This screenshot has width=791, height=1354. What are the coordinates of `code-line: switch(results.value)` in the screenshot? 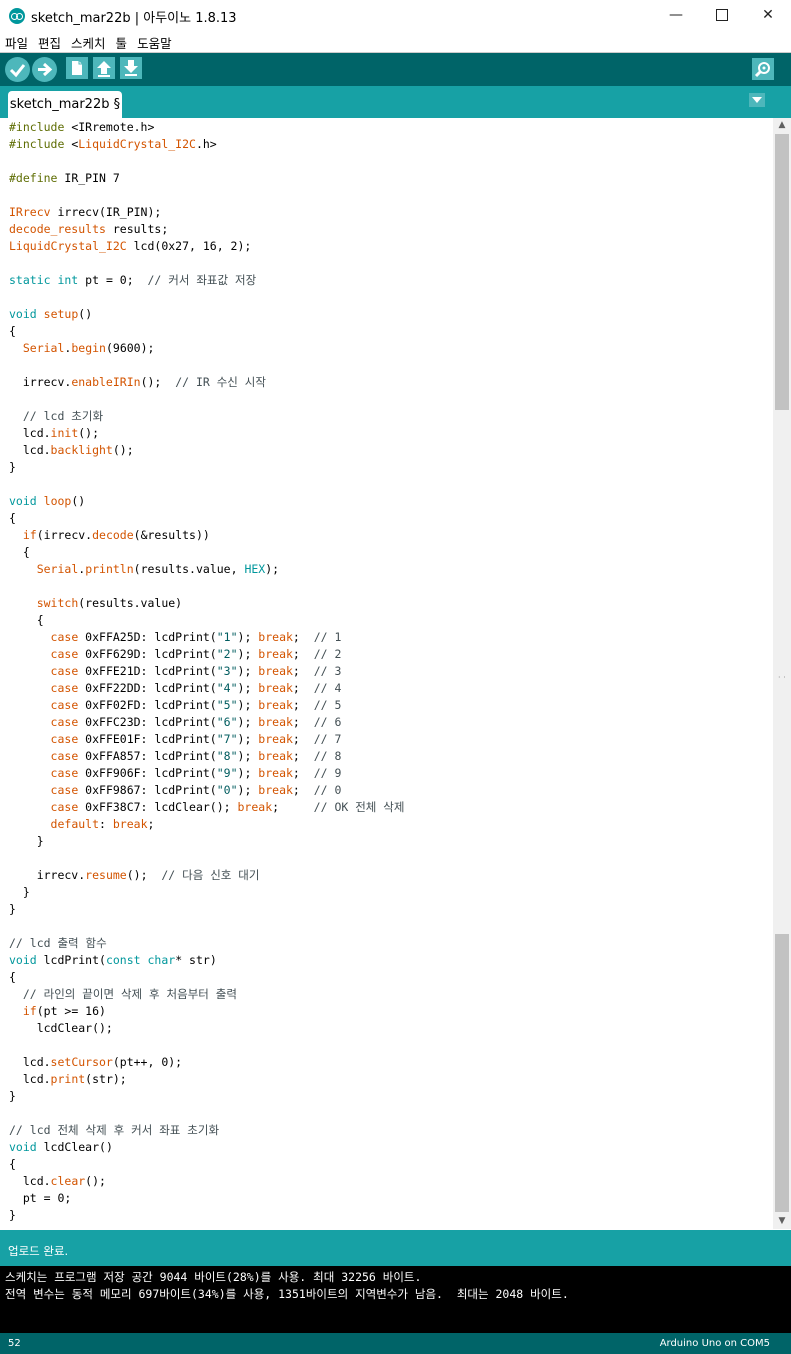 It's located at (95, 603).